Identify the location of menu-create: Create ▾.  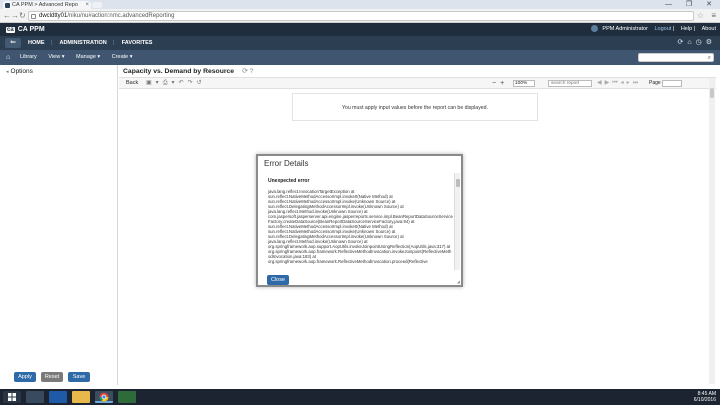
(122, 57).